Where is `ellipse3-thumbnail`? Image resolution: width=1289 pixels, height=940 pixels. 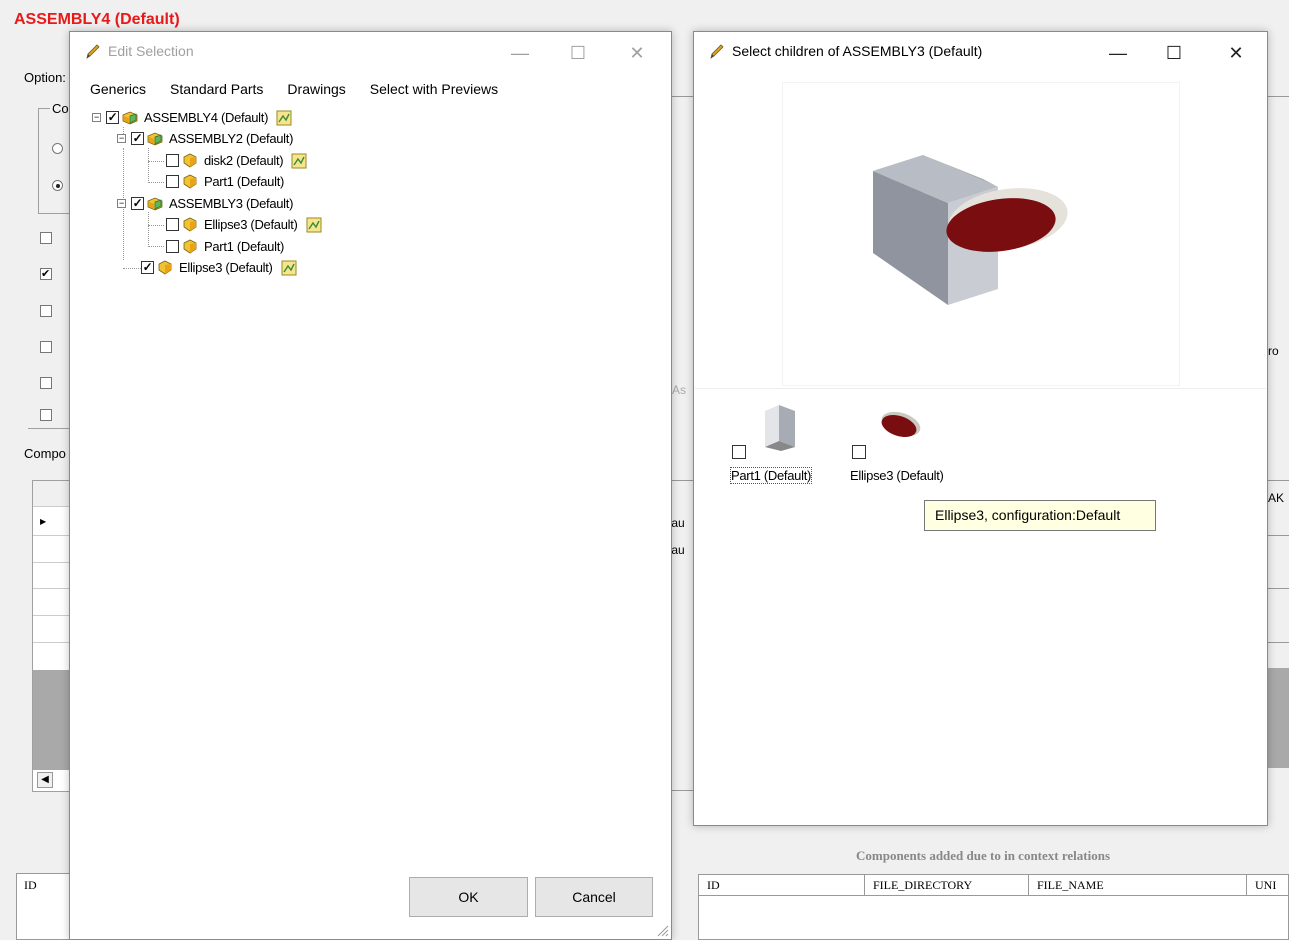
ellipse3-thumbnail is located at coordinates (901, 426).